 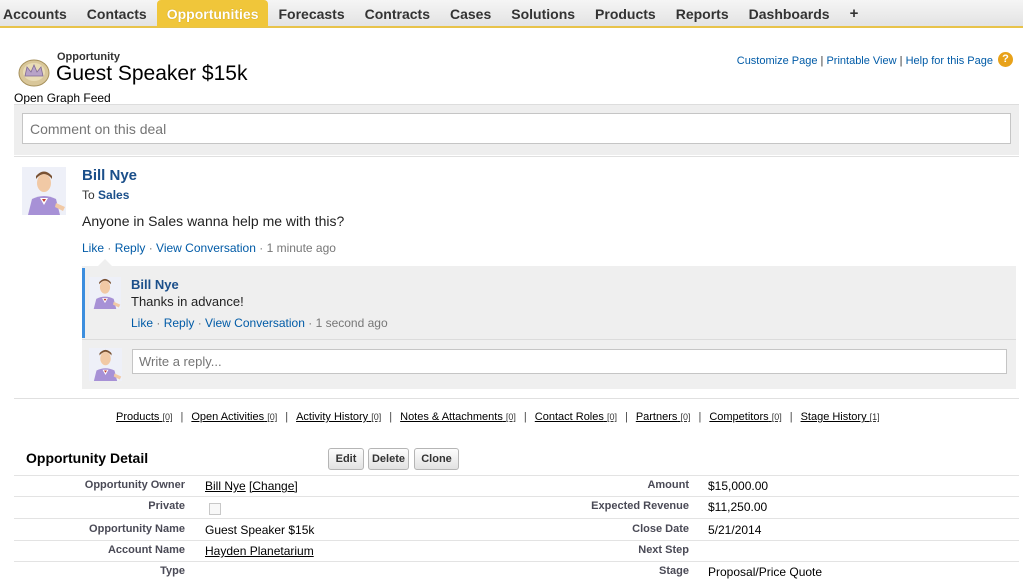 I want to click on related-link-label: Stage History, so click(x=833, y=417).